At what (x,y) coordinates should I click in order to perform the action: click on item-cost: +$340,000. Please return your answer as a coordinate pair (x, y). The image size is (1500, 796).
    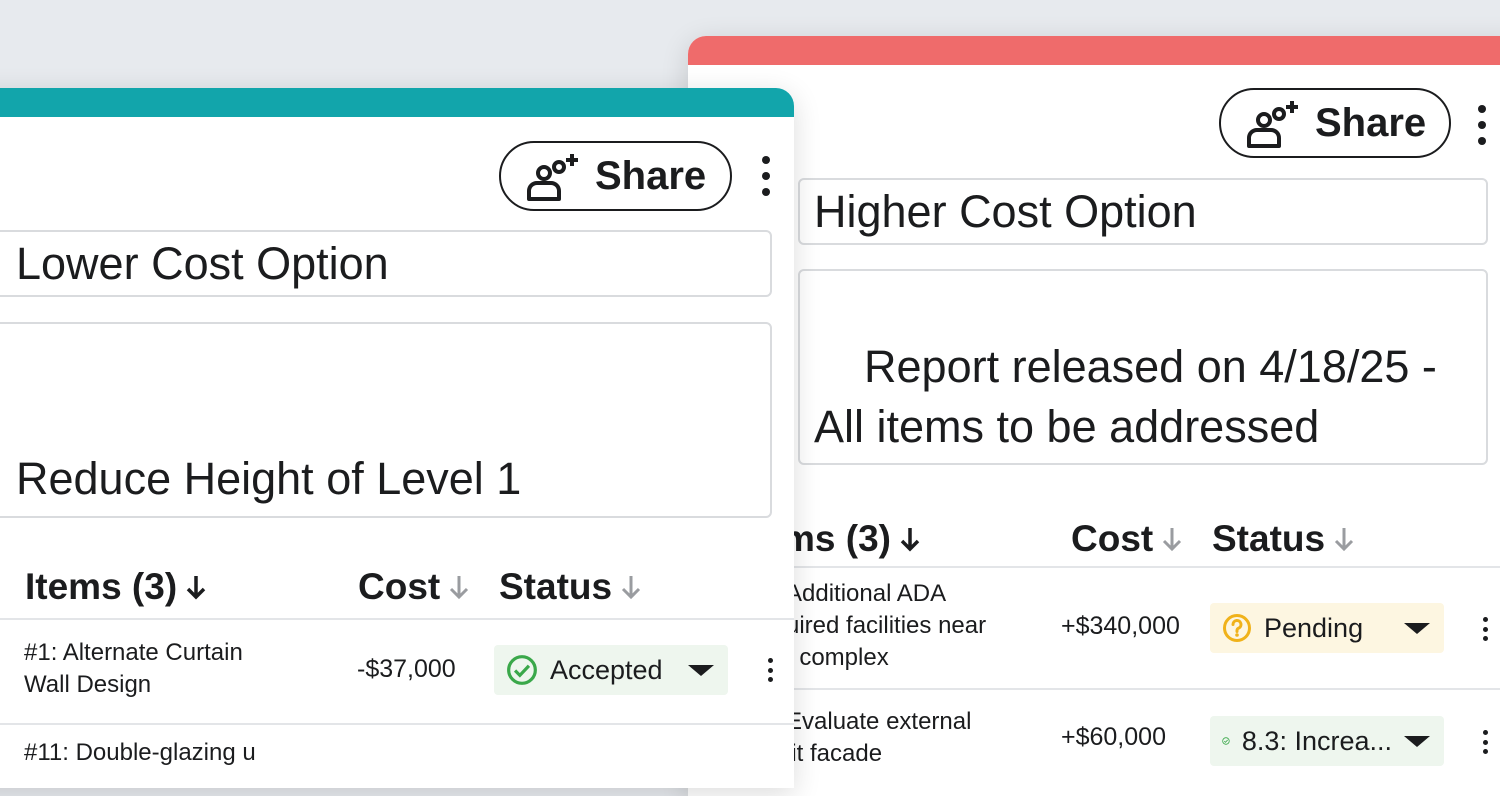
    Looking at the image, I should click on (1120, 626).